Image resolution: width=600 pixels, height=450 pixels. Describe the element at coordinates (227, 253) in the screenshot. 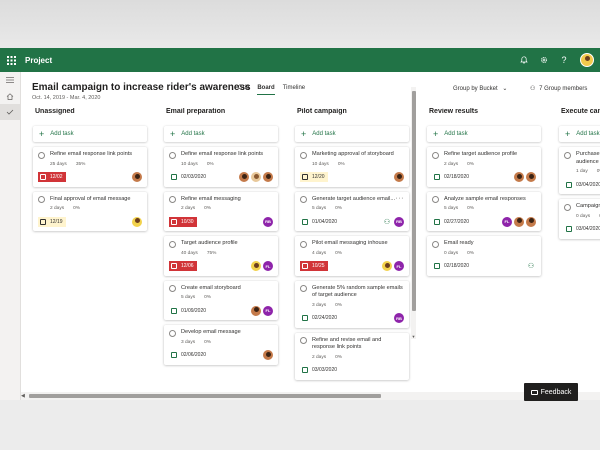

I see `task-meta: 40 days 75%` at that location.